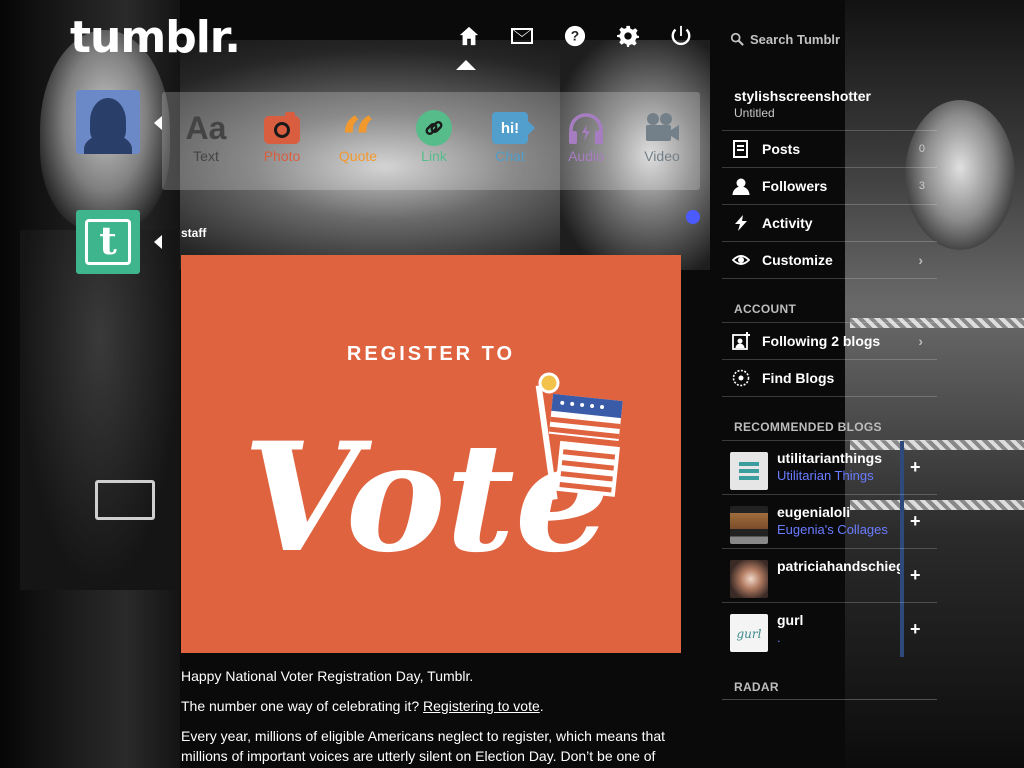 The height and width of the screenshot is (768, 1024). I want to click on text-icon: Aa, so click(206, 128).